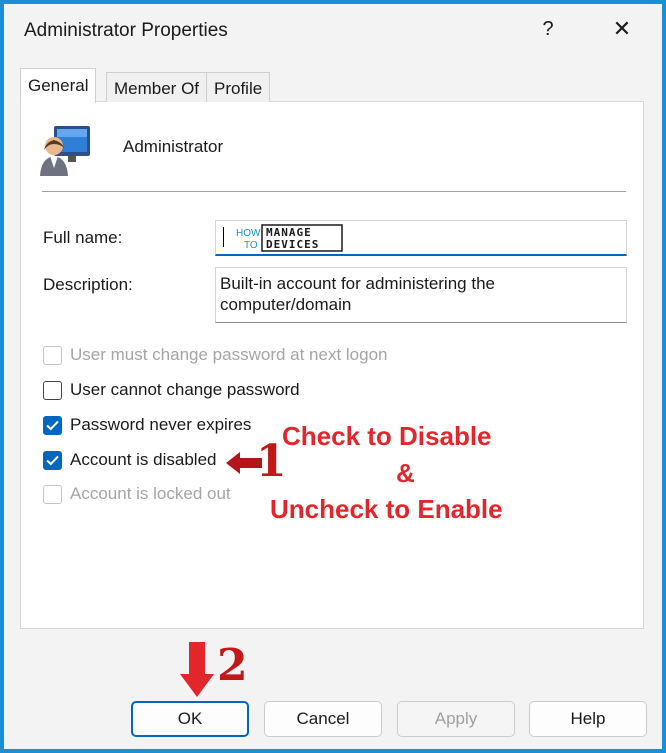  Describe the element at coordinates (333, 32) in the screenshot. I see `title-bar: Administrator Properties ? ✕` at that location.